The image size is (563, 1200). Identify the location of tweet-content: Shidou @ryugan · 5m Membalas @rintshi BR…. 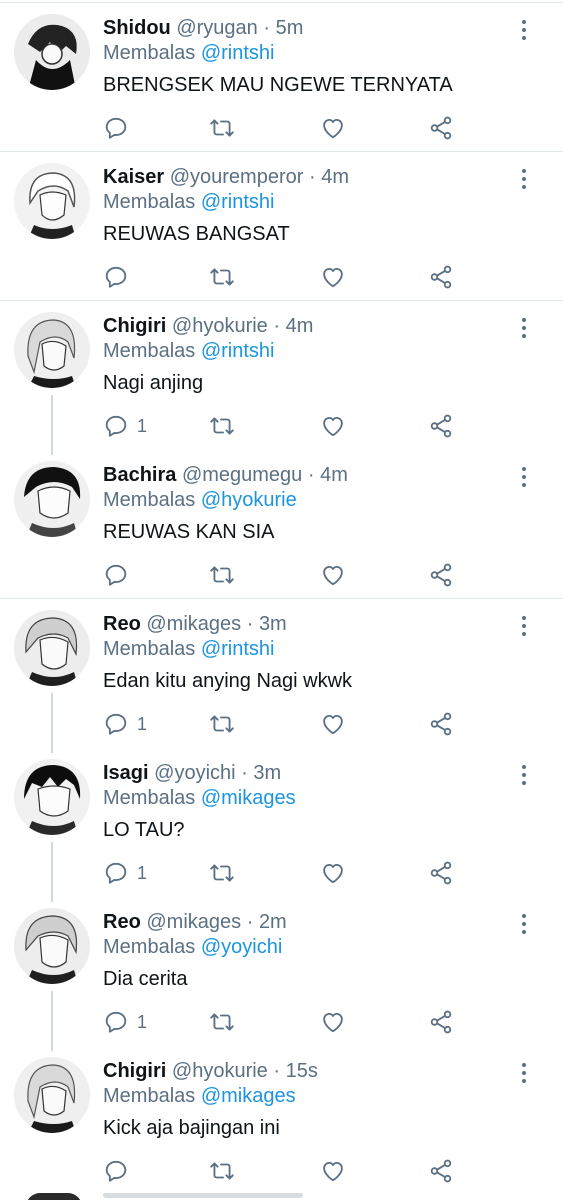
(313, 57).